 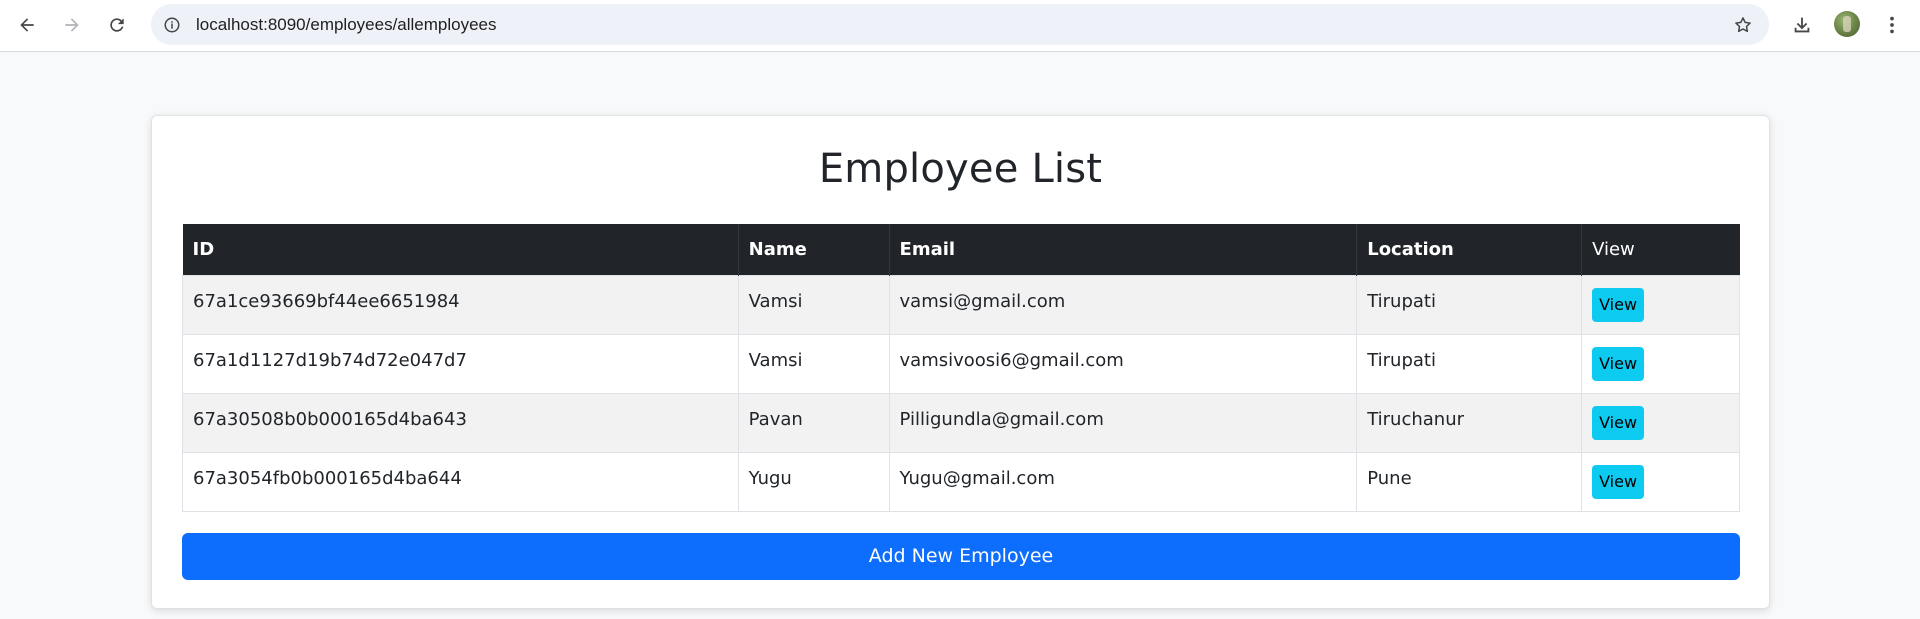 I want to click on address-bar: localhost:8090/employees/allemployees, so click(x=960, y=24).